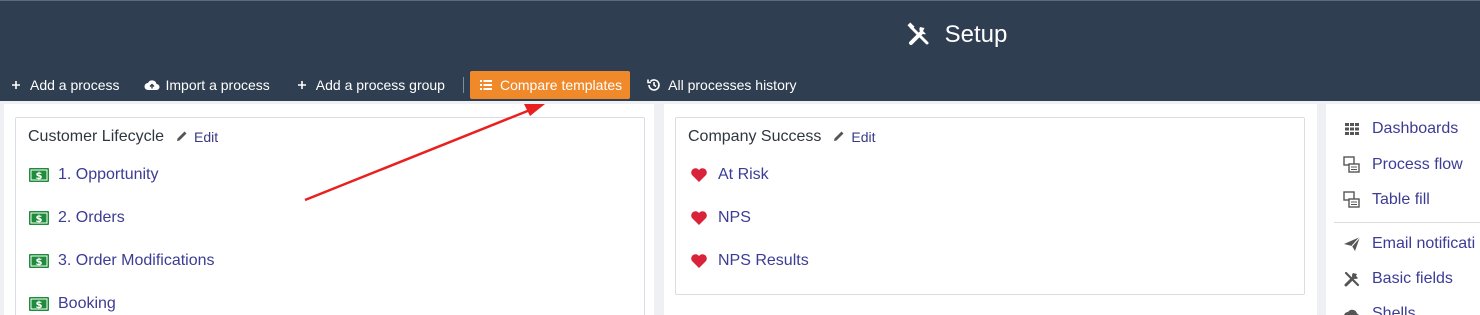 This screenshot has height=315, width=1480. I want to click on process-link: $ 3. Order Modifications, so click(121, 261).